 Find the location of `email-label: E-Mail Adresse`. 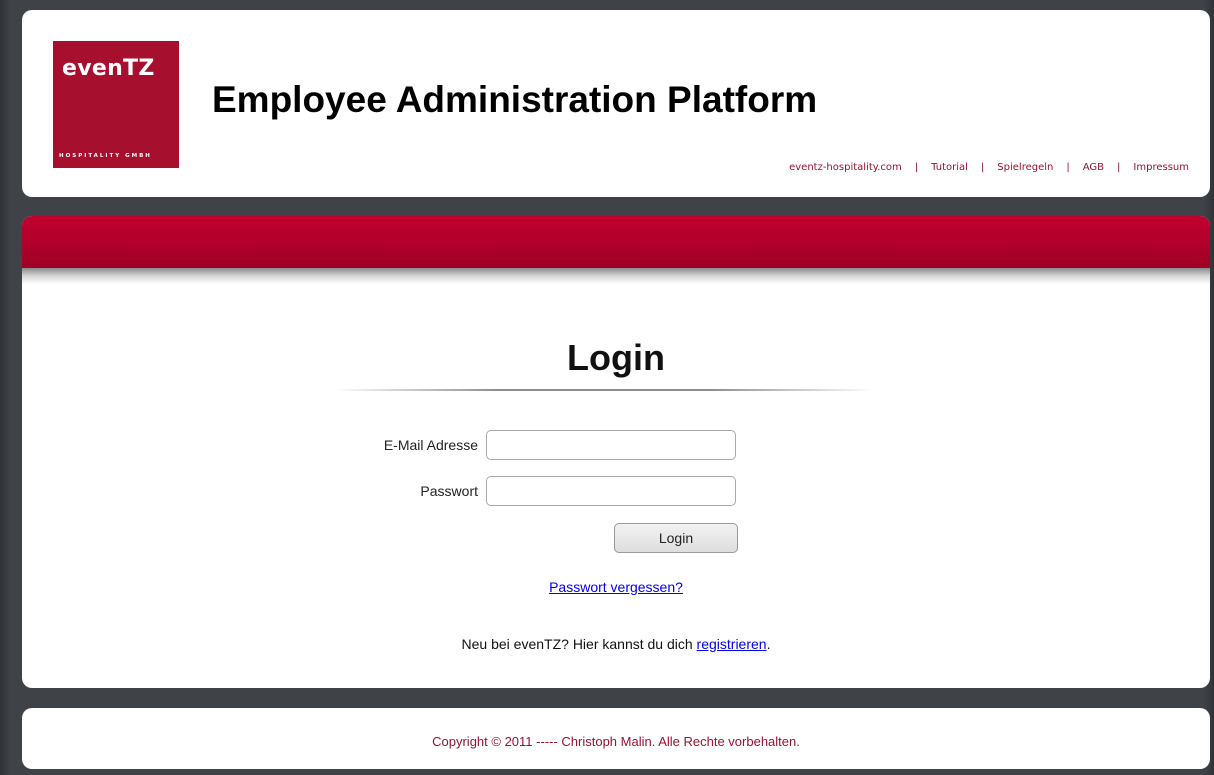

email-label: E-Mail Adresse is located at coordinates (430, 445).